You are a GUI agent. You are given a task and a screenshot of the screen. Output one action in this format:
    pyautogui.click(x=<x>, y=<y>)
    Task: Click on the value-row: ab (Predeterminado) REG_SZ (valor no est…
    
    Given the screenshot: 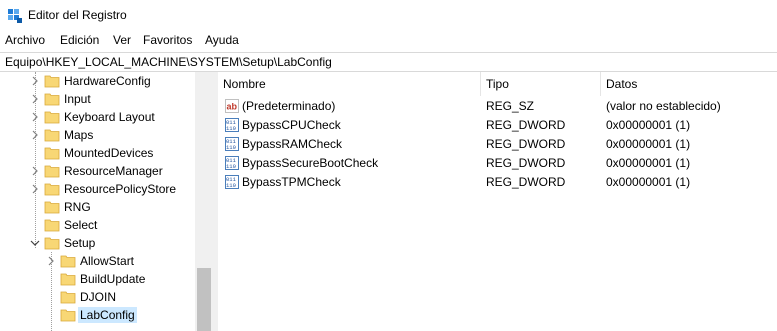 What is the action you would take?
    pyautogui.click(x=497, y=106)
    